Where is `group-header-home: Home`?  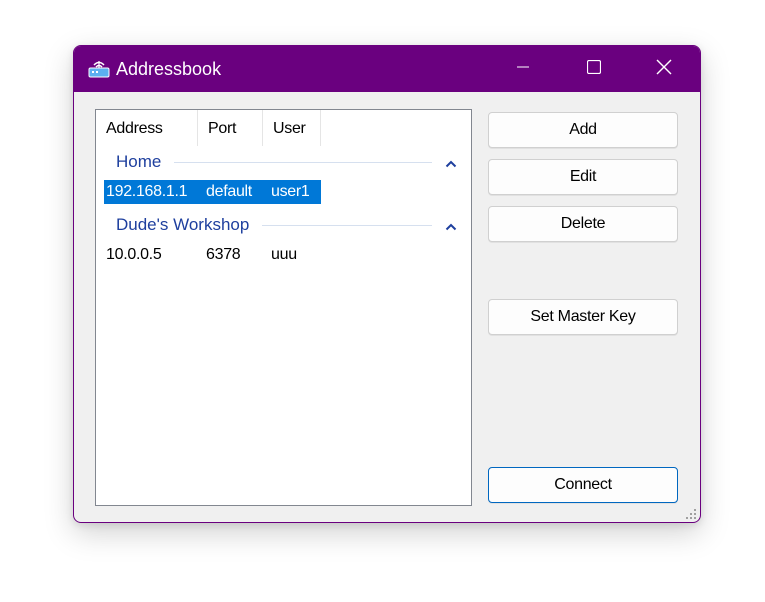 group-header-home: Home is located at coordinates (283, 162).